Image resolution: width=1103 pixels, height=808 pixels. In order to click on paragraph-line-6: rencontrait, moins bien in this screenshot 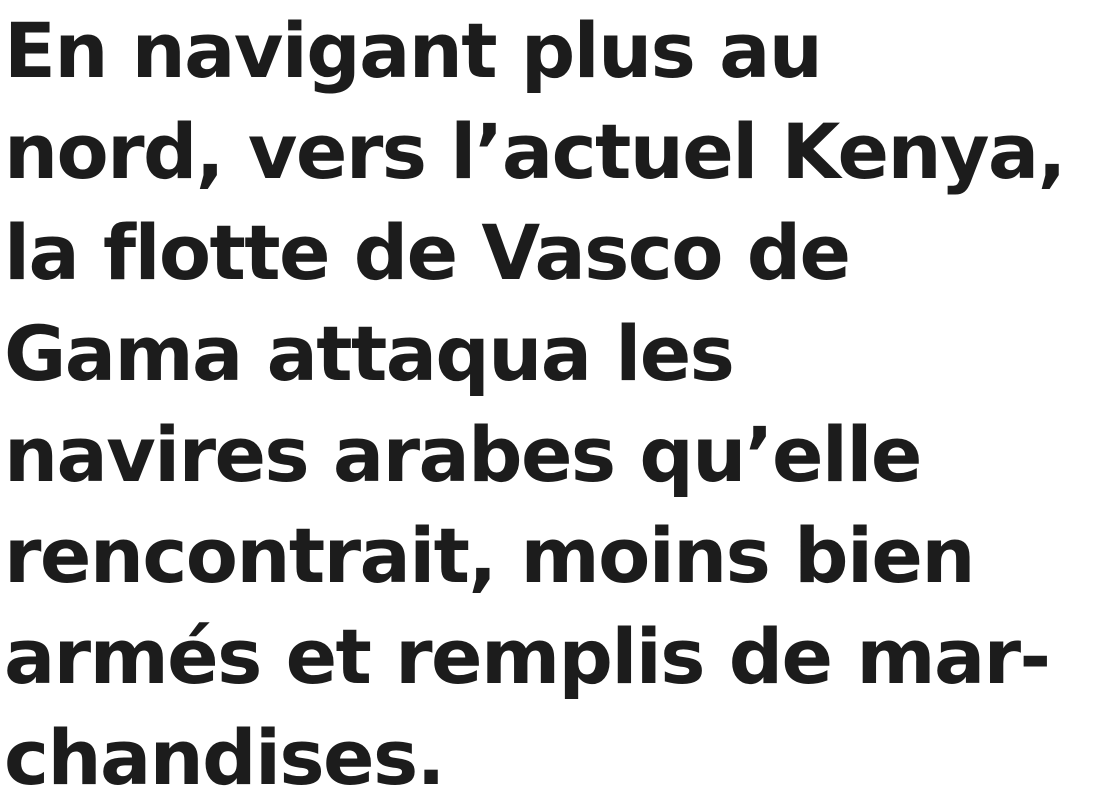, I will do `click(489, 555)`.